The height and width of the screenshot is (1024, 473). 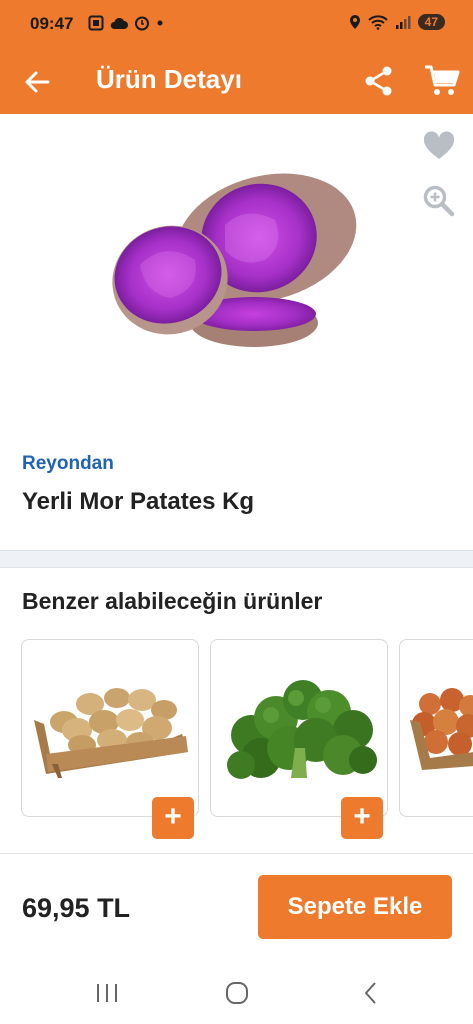 What do you see at coordinates (377, 22) in the screenshot?
I see `wifi-icon` at bounding box center [377, 22].